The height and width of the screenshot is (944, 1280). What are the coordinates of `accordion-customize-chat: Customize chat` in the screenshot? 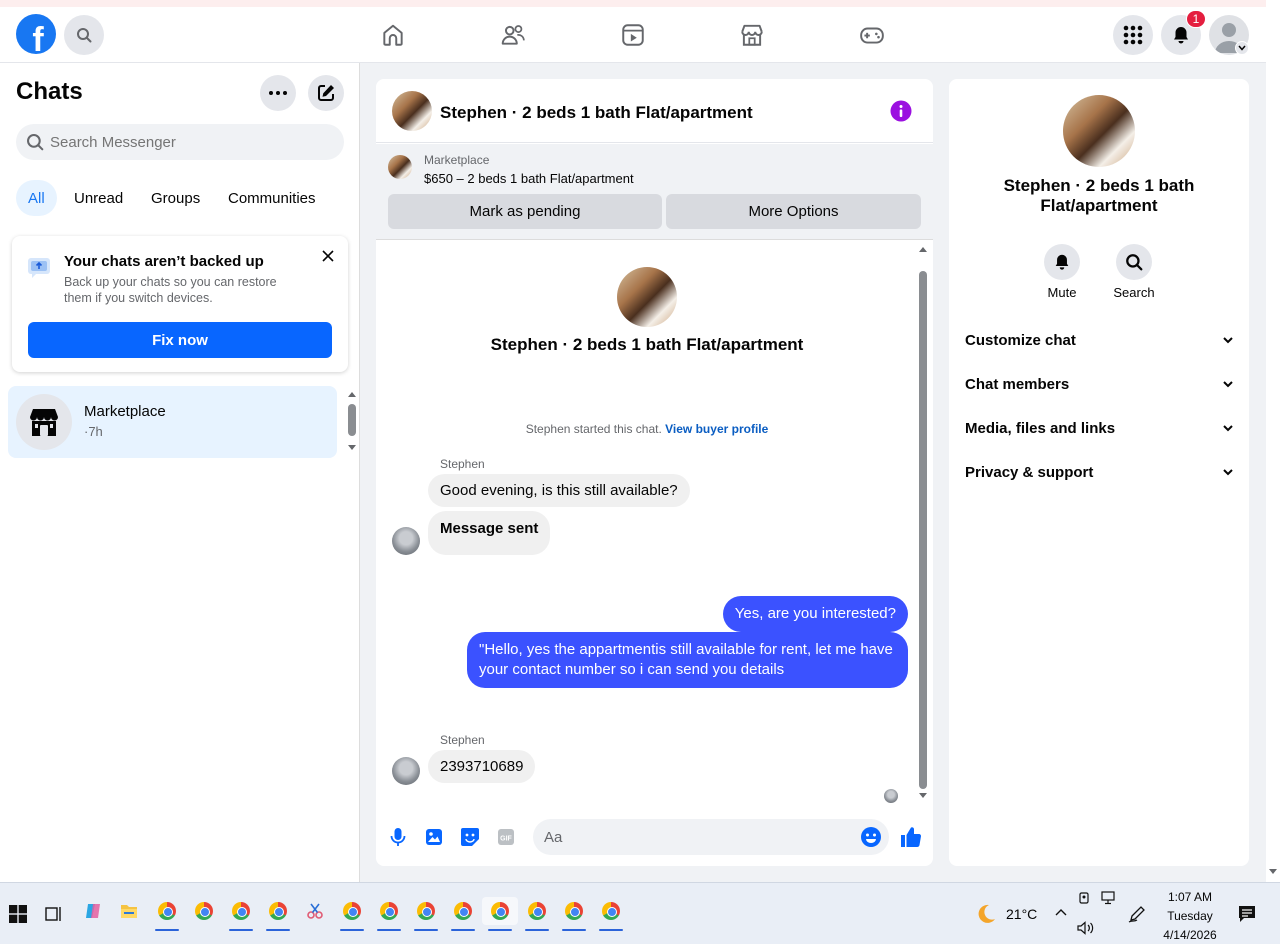 It's located at (1099, 340).